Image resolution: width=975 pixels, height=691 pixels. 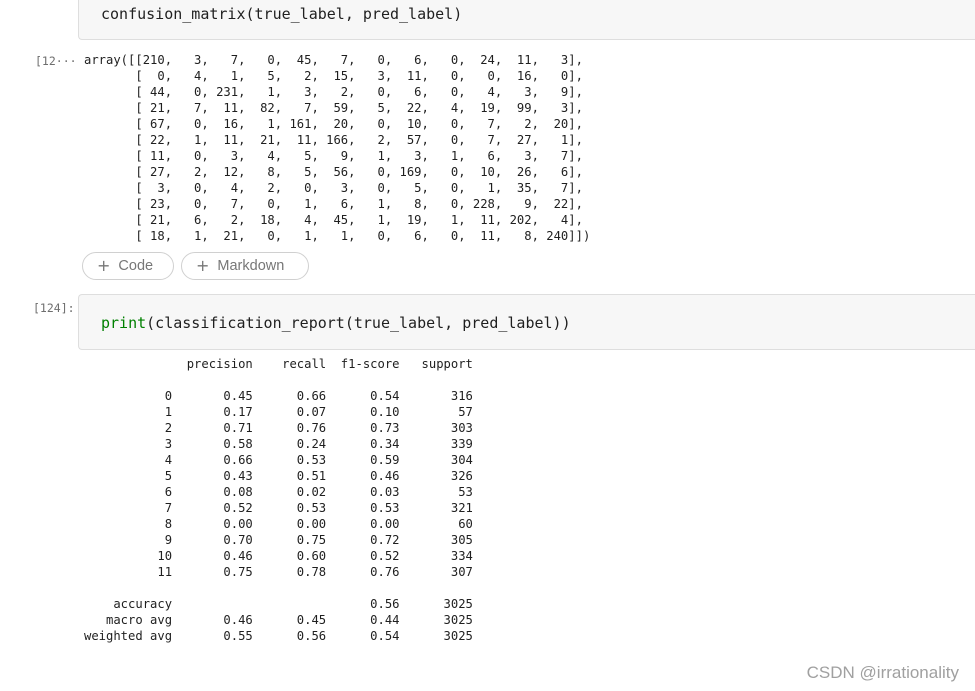 I want to click on code-cell-input-1: confusion_matrix(true_label, pred_label), so click(x=526, y=20).